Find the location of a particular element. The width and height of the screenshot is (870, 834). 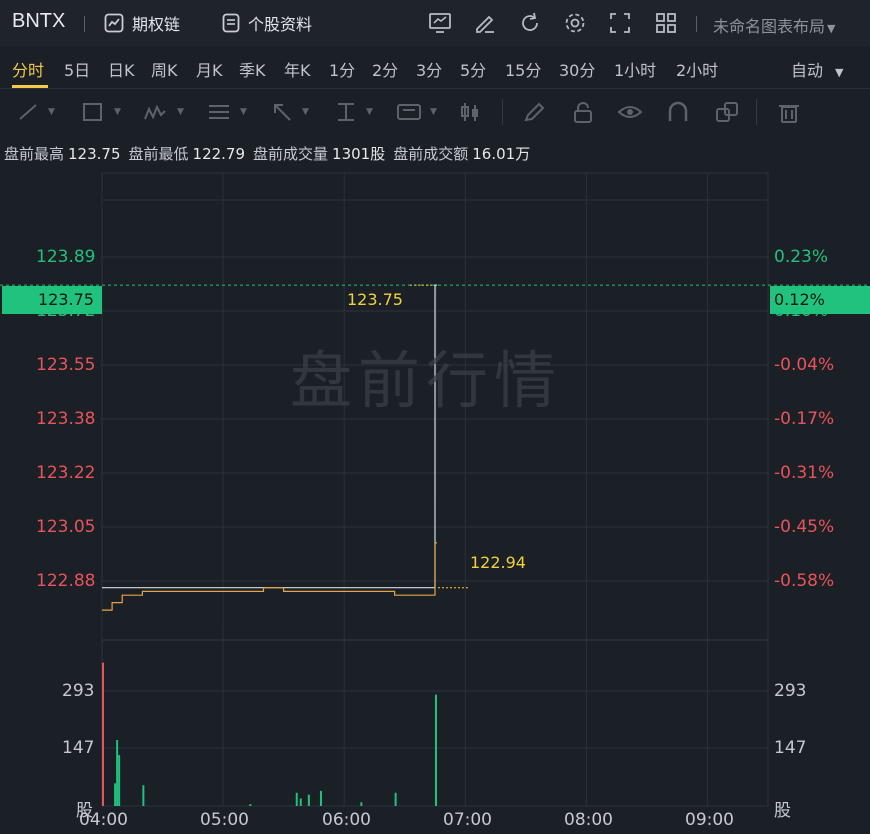

auto-label: 自动 is located at coordinates (807, 70).